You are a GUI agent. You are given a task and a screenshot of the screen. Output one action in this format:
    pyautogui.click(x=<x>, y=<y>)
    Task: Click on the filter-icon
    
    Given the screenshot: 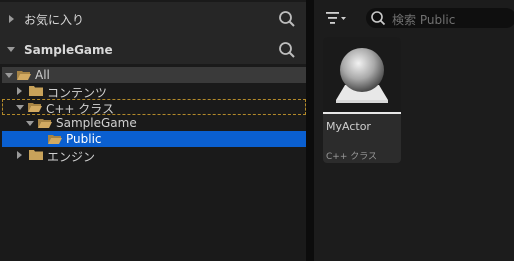 What is the action you would take?
    pyautogui.click(x=336, y=18)
    